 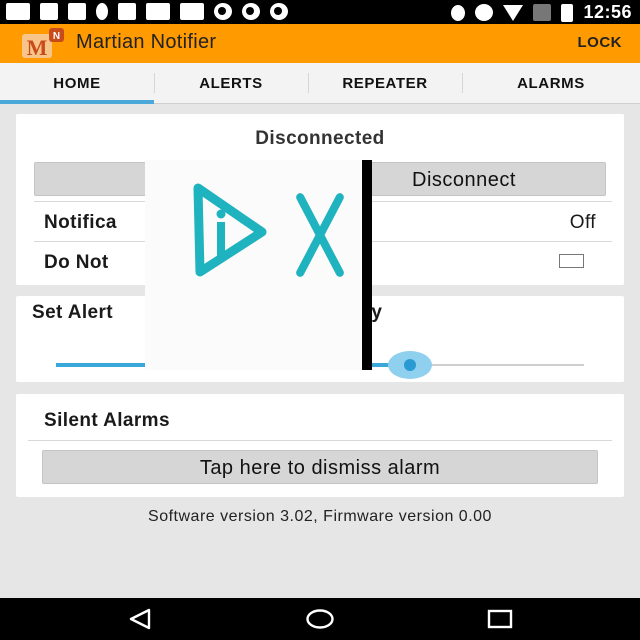 I want to click on tab-repeater: REPEATER, so click(x=385, y=83).